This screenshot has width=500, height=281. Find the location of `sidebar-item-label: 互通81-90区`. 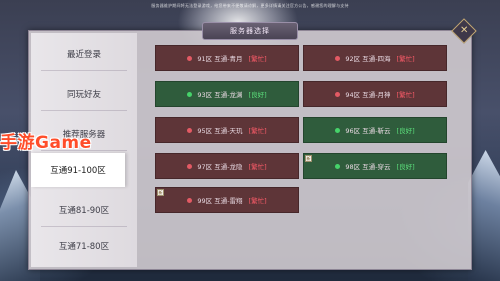

sidebar-item-label: 互通81-90区 is located at coordinates (84, 211).